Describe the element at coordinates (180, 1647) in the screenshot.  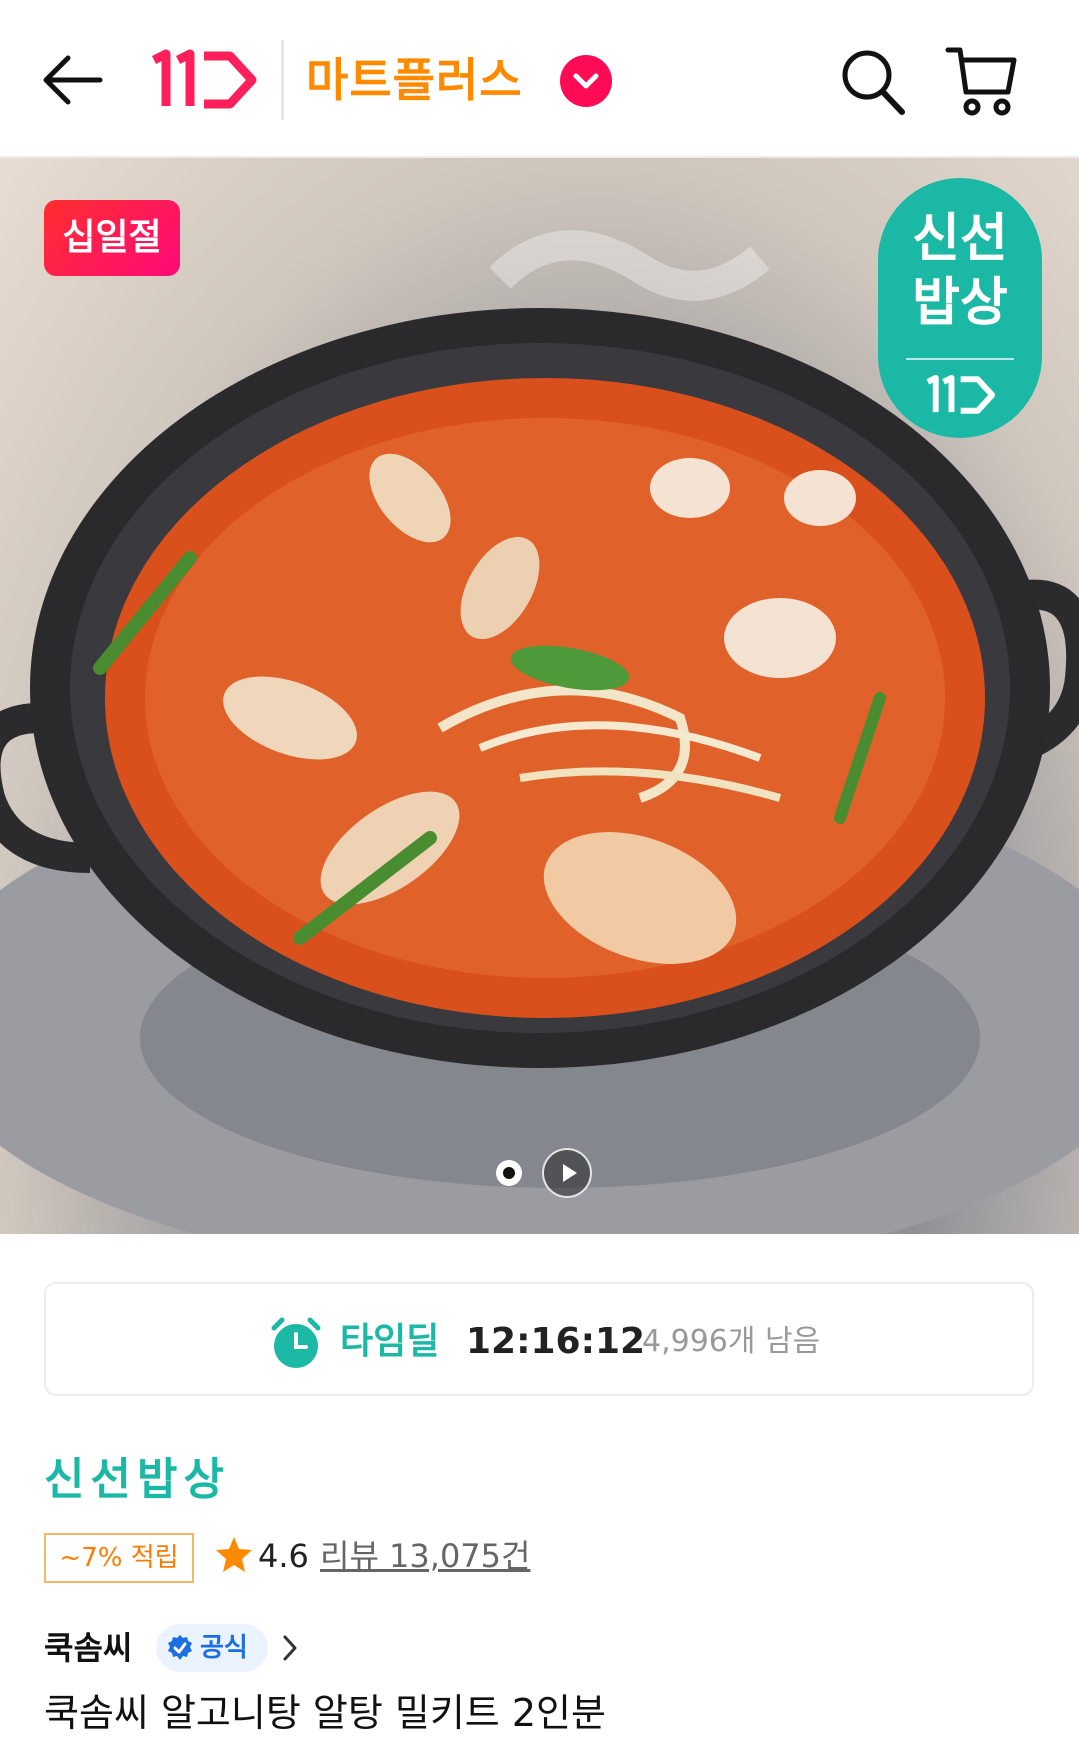
I see `verified-check-icon` at that location.